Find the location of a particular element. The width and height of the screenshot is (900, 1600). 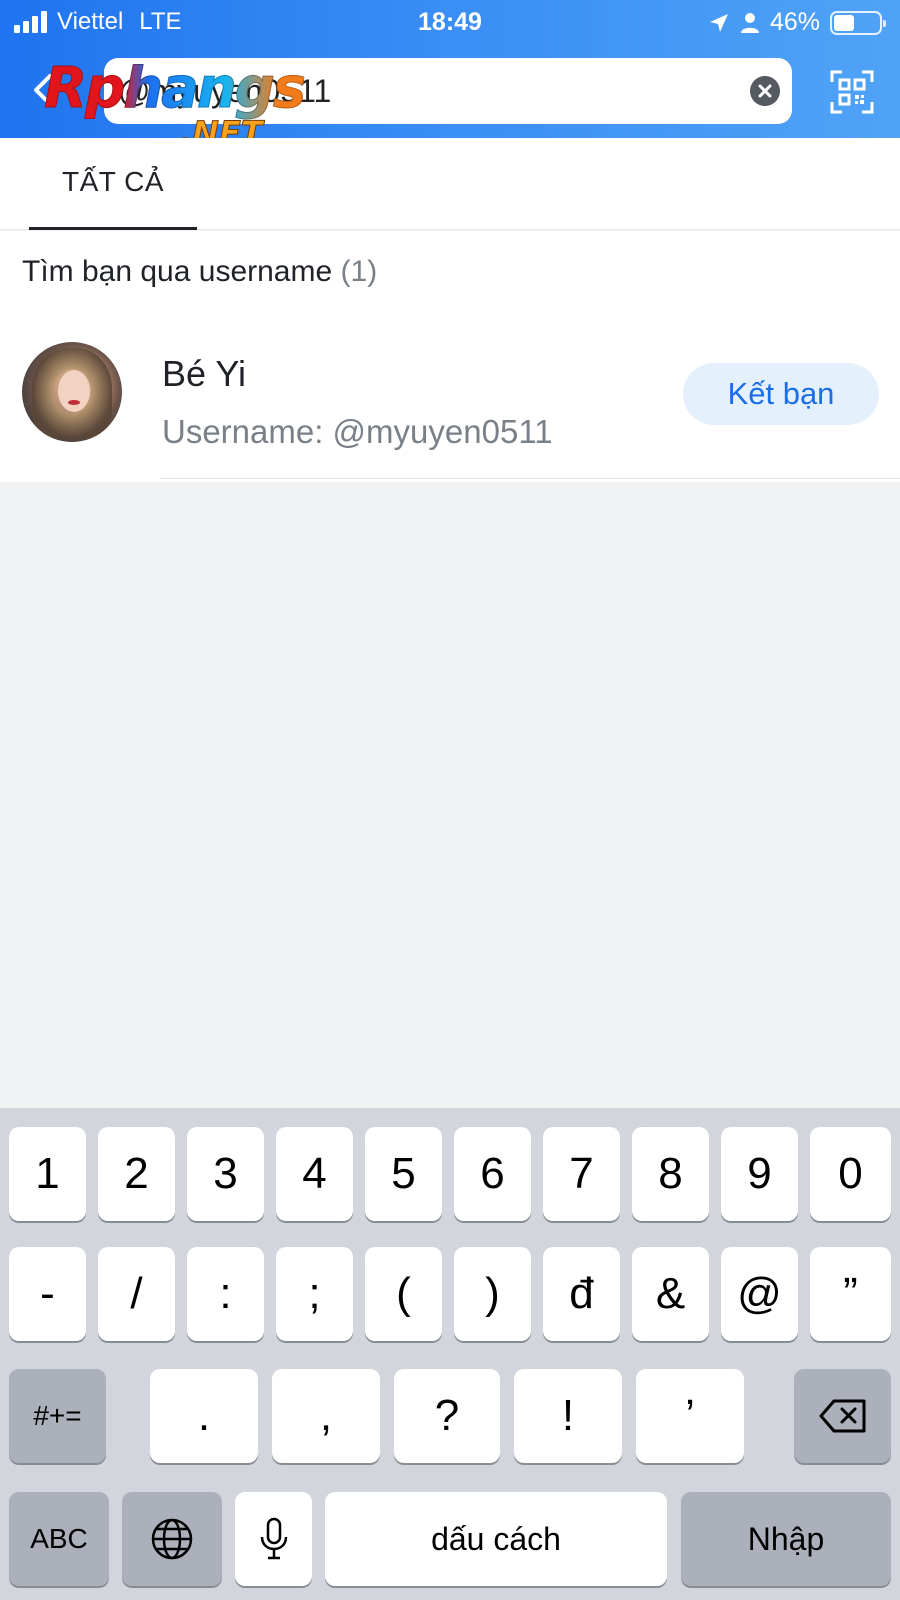

add-friend-button: Kết bạn is located at coordinates (781, 394).